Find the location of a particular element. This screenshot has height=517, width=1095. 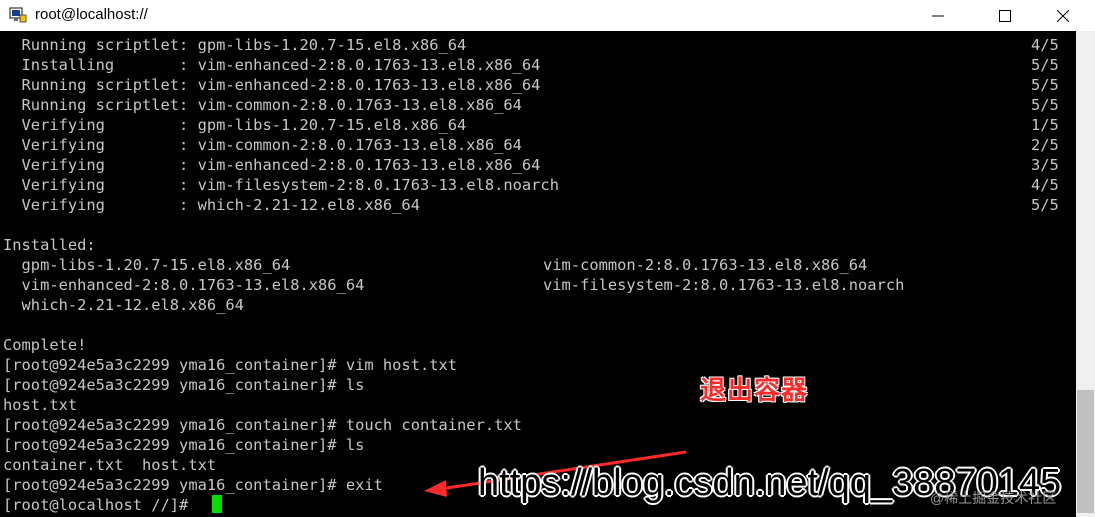

installed-package: vim-filesystem-2:8.0.1763-13.el8.noarch is located at coordinates (724, 285).